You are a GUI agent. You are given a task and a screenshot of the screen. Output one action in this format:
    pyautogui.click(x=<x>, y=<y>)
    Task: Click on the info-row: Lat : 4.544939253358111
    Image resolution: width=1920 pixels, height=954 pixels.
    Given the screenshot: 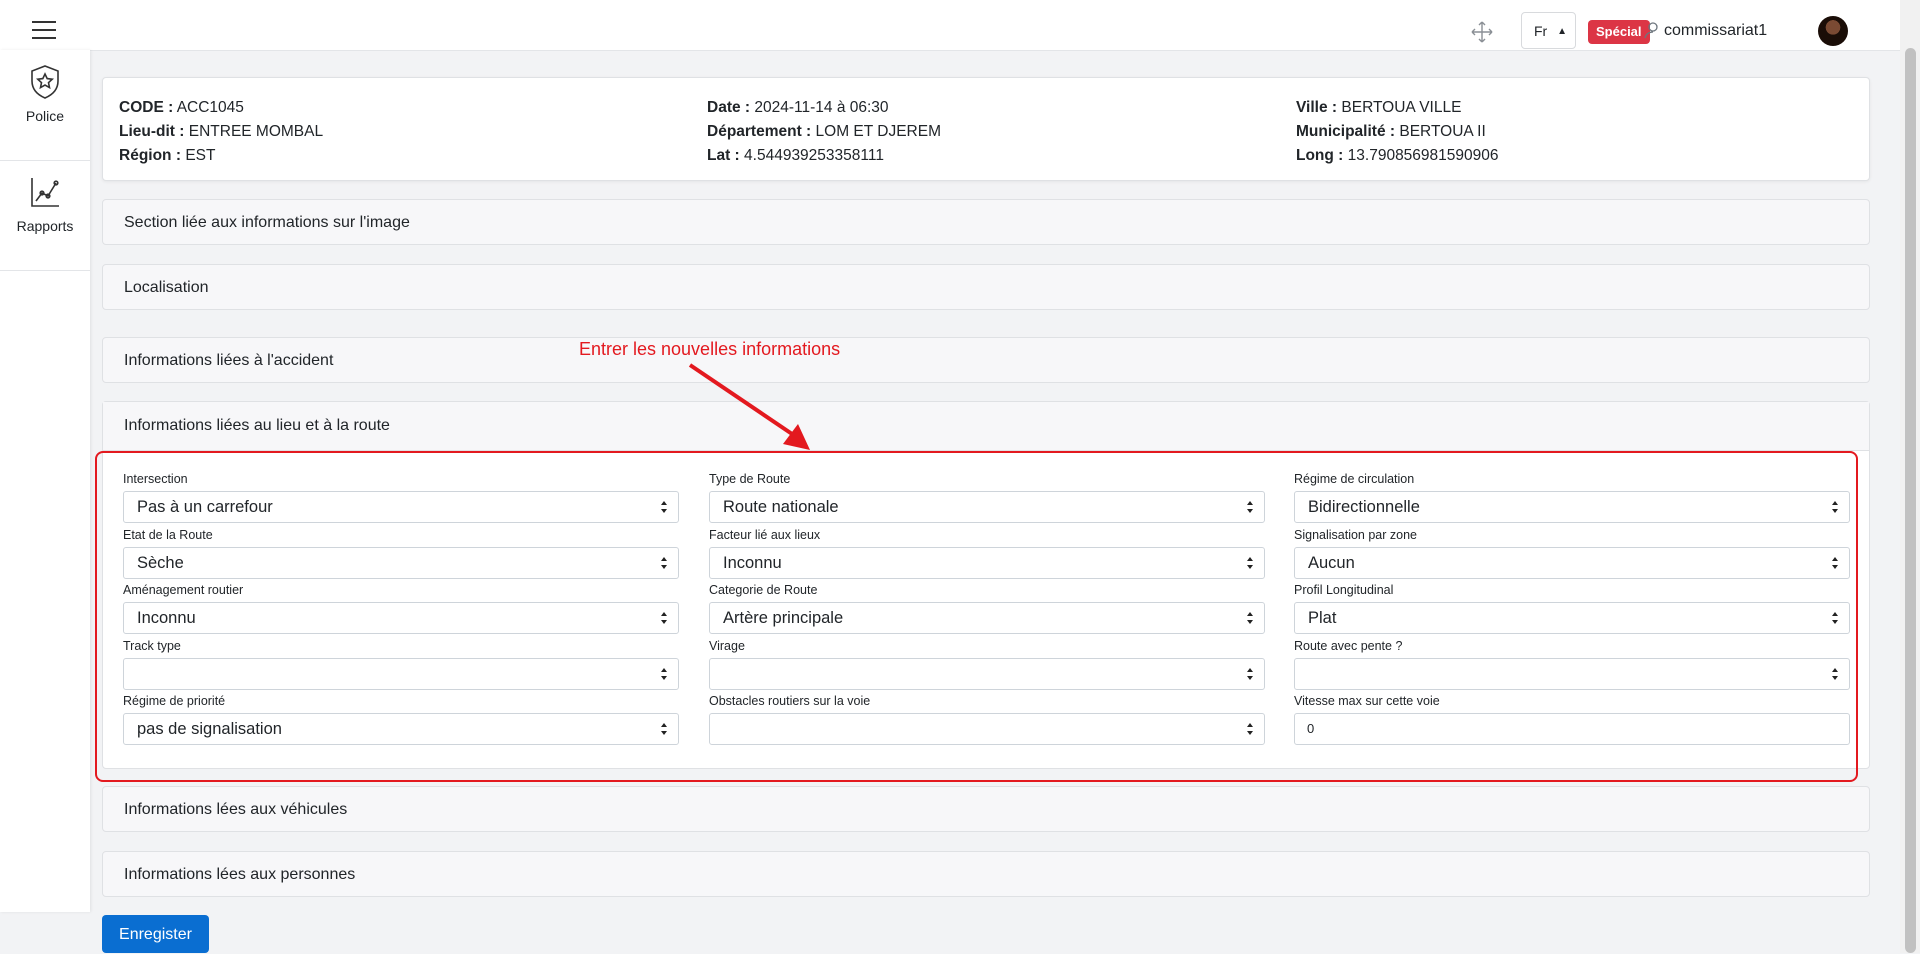 What is the action you would take?
    pyautogui.click(x=795, y=155)
    